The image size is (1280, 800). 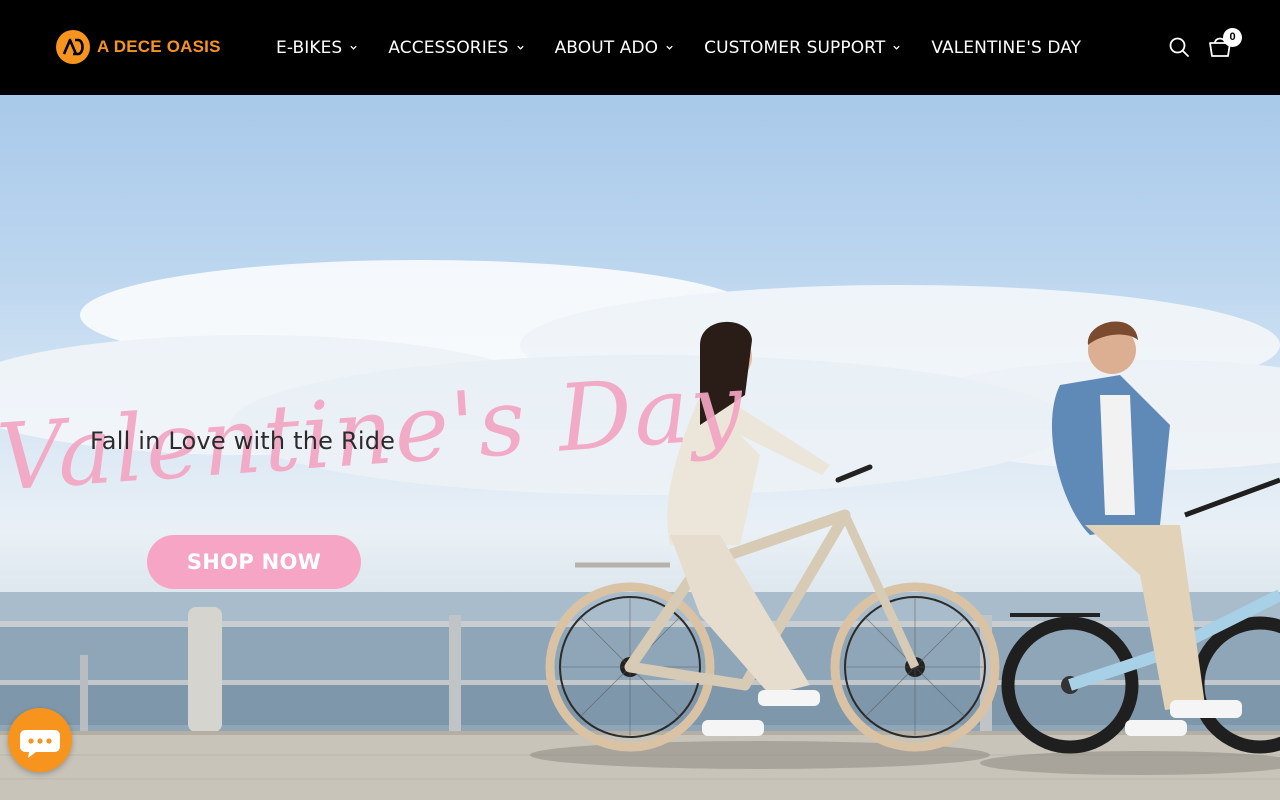 I want to click on nav-item-label: ABOUT ADO, so click(x=606, y=47).